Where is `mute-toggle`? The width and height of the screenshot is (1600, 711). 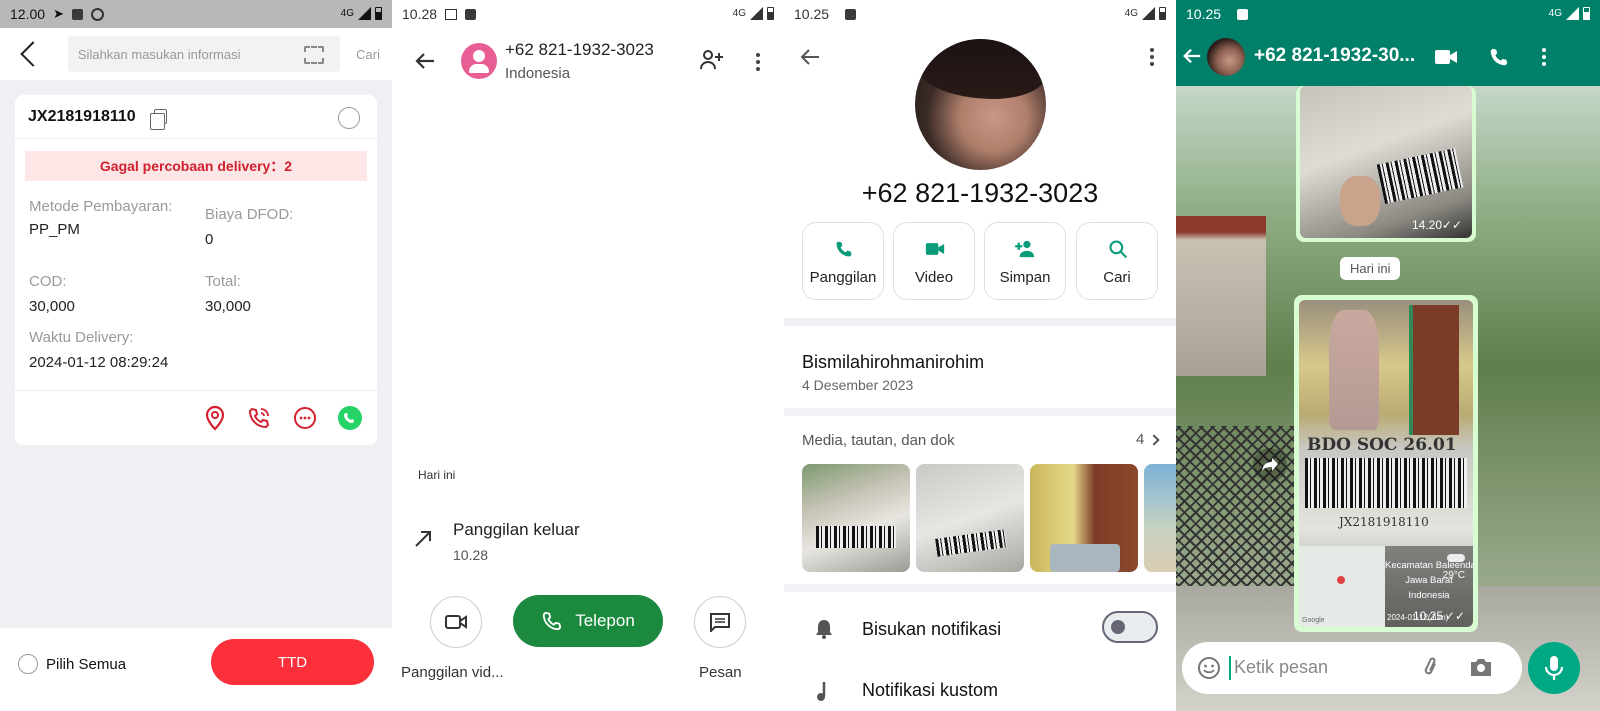
mute-toggle is located at coordinates (1130, 627).